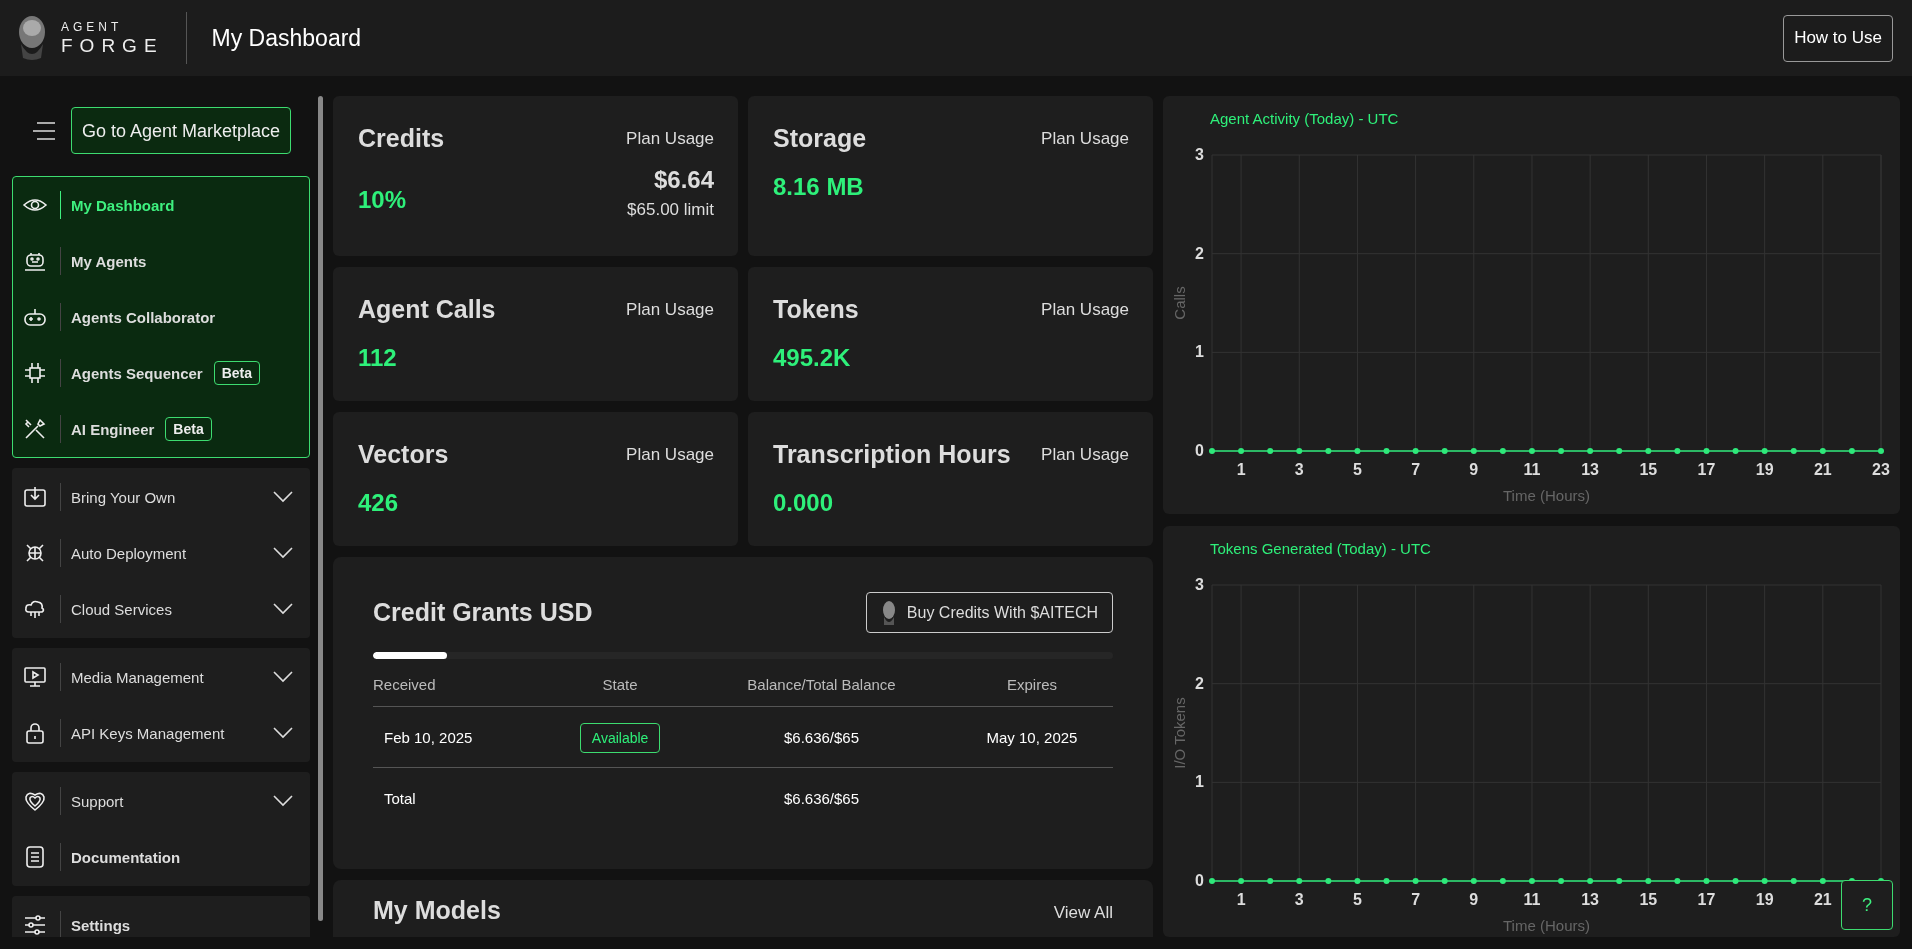 The width and height of the screenshot is (1912, 949). Describe the element at coordinates (113, 429) in the screenshot. I see `nav-label: AI Engineer` at that location.